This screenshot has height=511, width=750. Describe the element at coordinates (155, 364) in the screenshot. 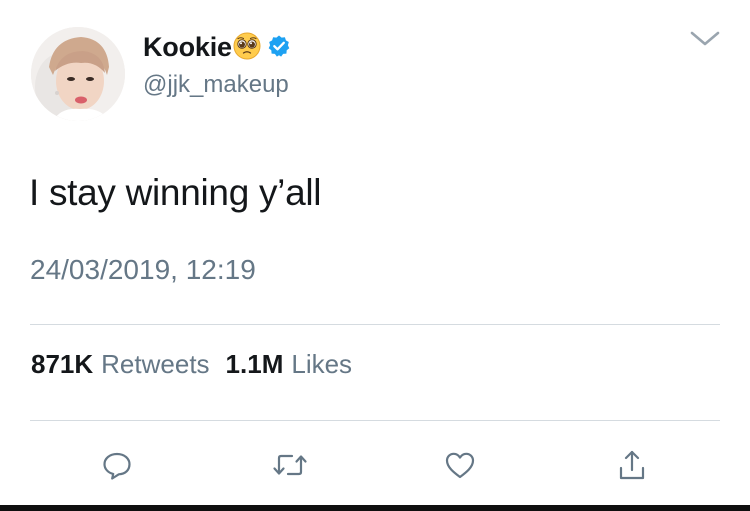

I see `retweets-label: Retweets` at that location.